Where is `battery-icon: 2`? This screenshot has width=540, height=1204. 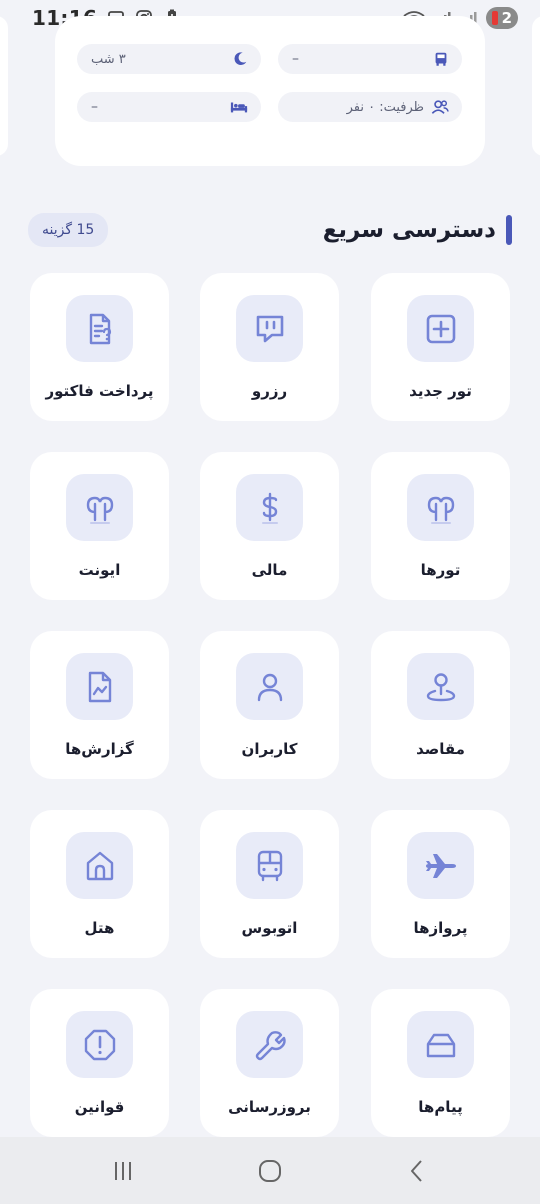
battery-icon: 2 is located at coordinates (502, 18).